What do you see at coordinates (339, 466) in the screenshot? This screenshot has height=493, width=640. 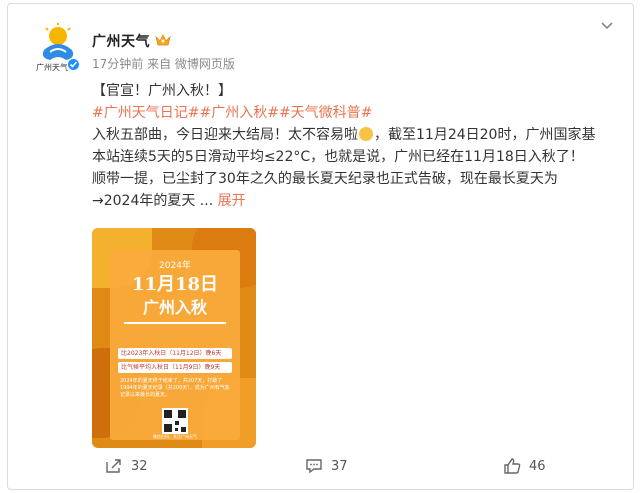 I see `comment-count: 37` at bounding box center [339, 466].